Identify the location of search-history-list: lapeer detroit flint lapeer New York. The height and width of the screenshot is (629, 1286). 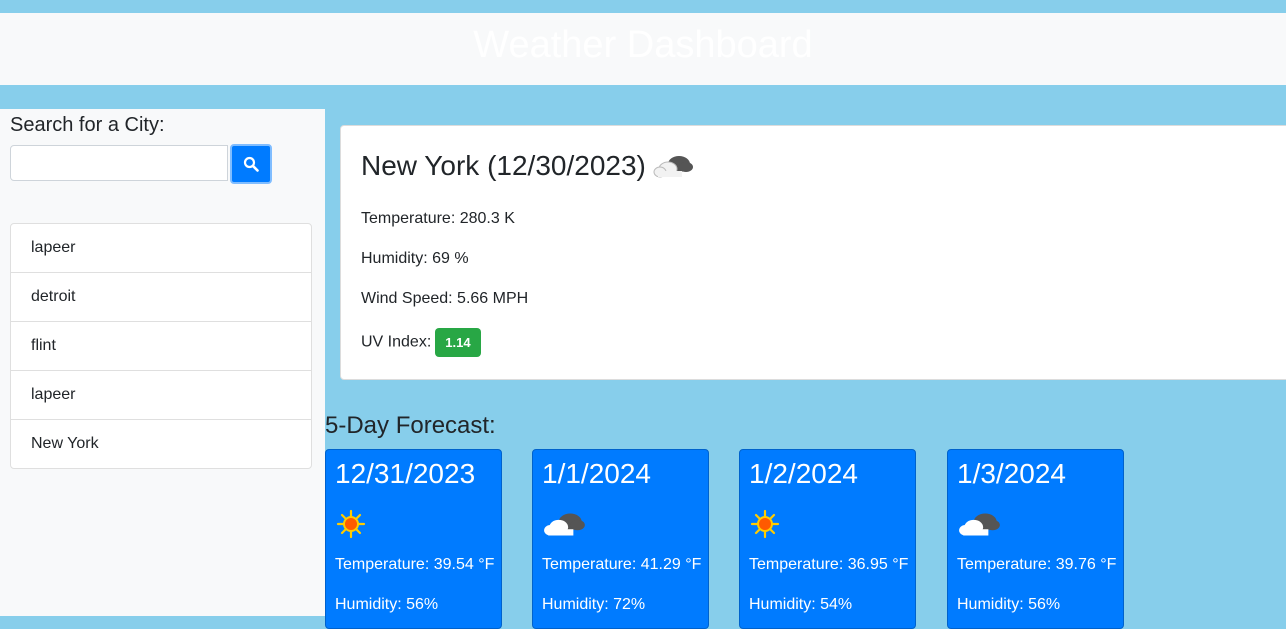
(161, 346).